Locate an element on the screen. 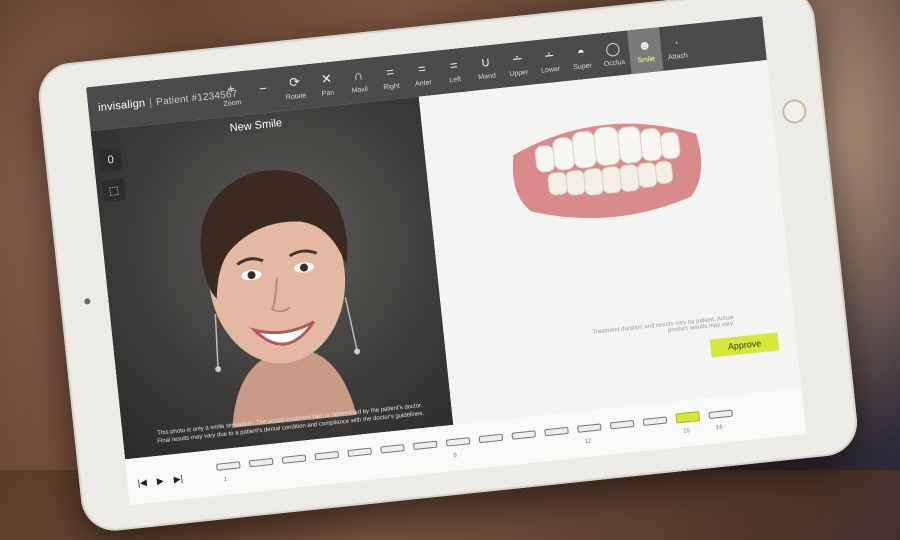  patient-photo is located at coordinates (280, 299).